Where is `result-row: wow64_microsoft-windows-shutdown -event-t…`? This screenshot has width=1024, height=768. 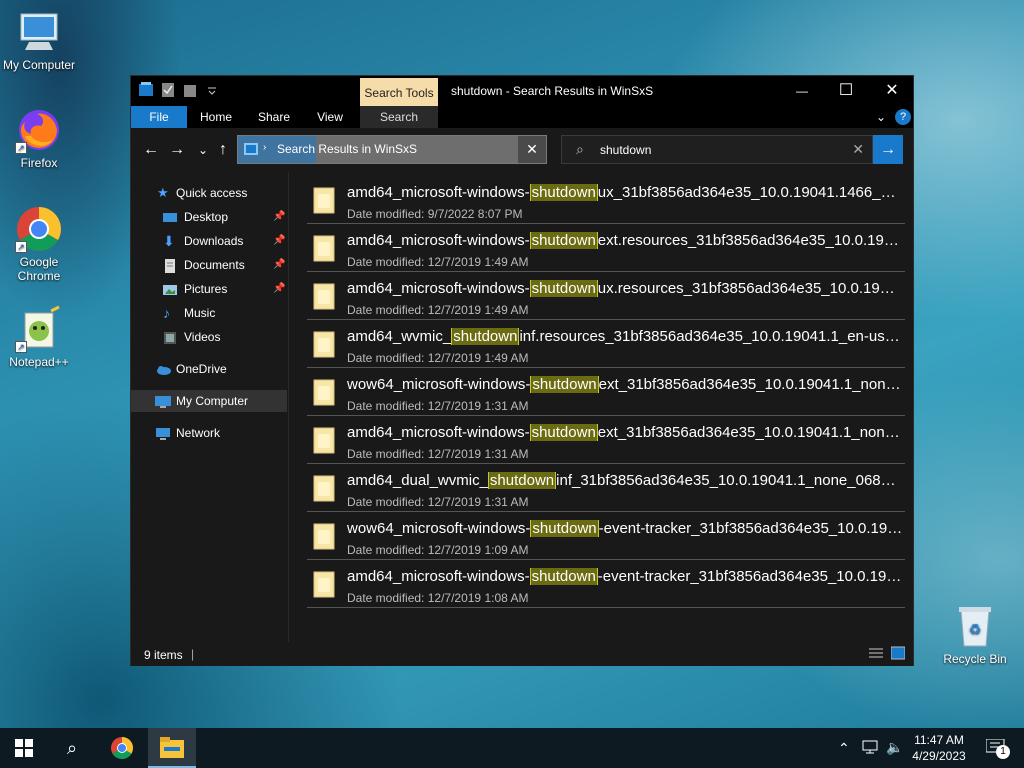
result-row: wow64_microsoft-windows-shutdown -event-t… is located at coordinates (606, 536).